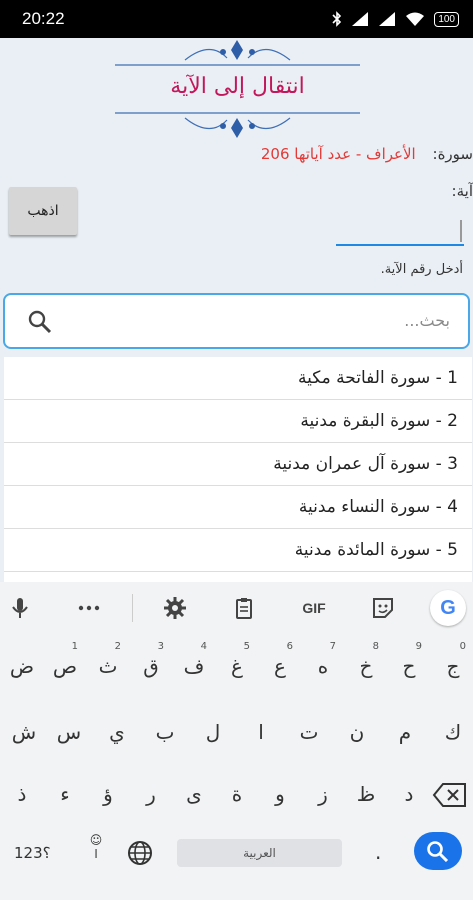 Image resolution: width=473 pixels, height=900 pixels. I want to click on key: ض, so click(22, 666).